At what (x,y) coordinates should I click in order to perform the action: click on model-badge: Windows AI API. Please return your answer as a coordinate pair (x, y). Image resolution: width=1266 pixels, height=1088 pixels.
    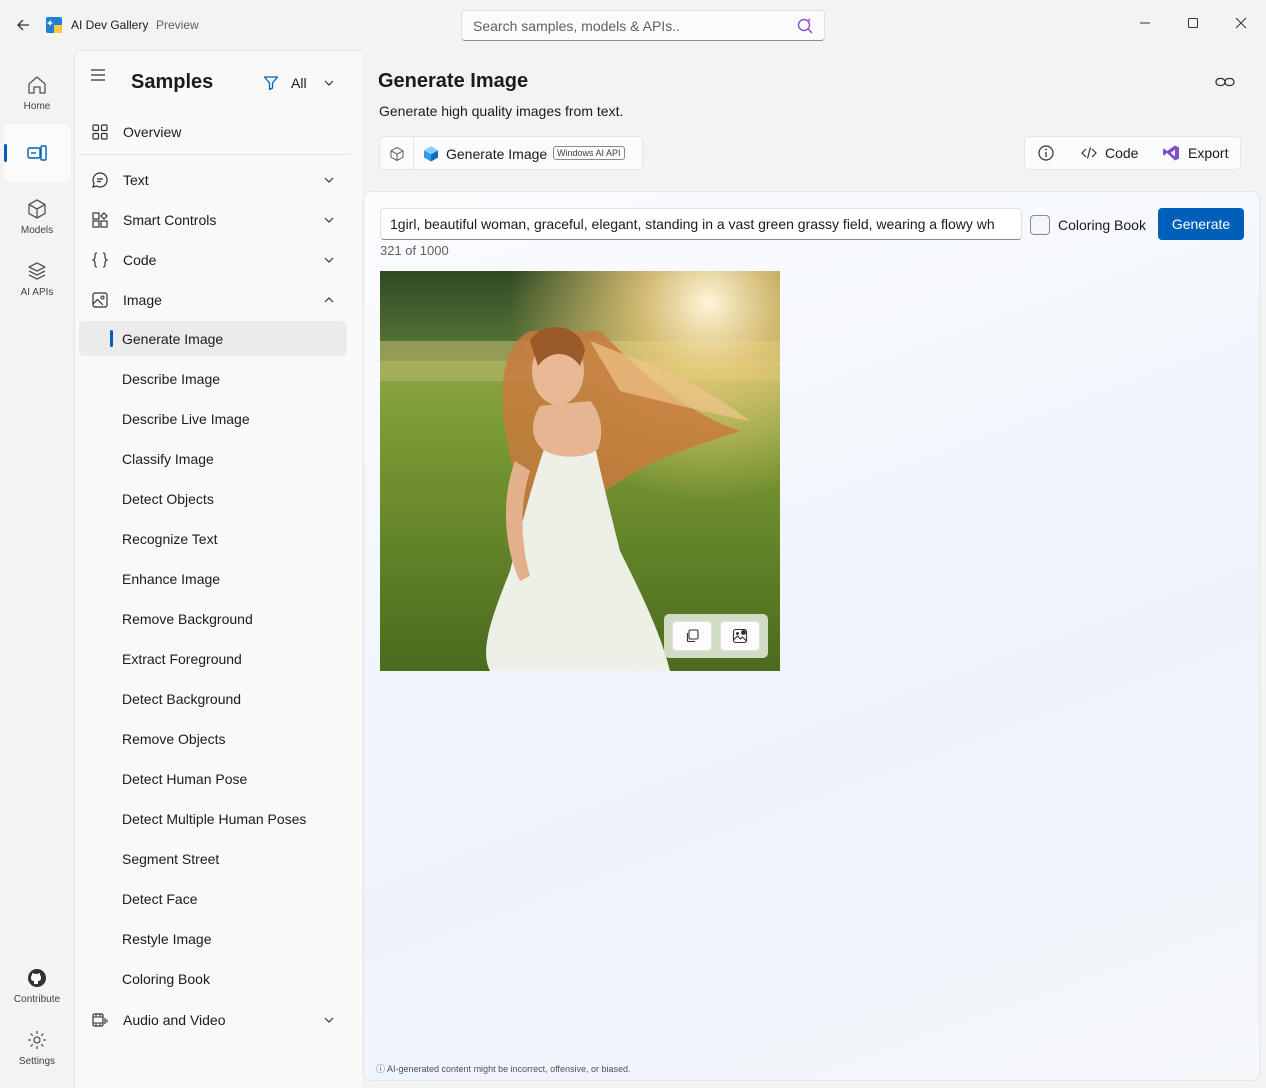
    Looking at the image, I should click on (589, 153).